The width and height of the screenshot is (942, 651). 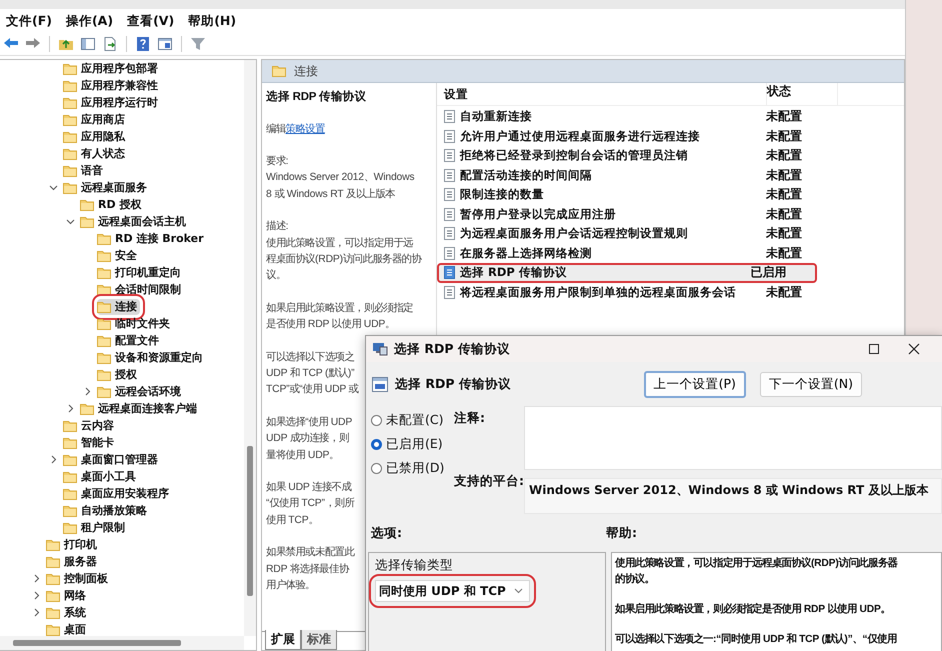 What do you see at coordinates (118, 256) in the screenshot?
I see `tree-item: 安全` at bounding box center [118, 256].